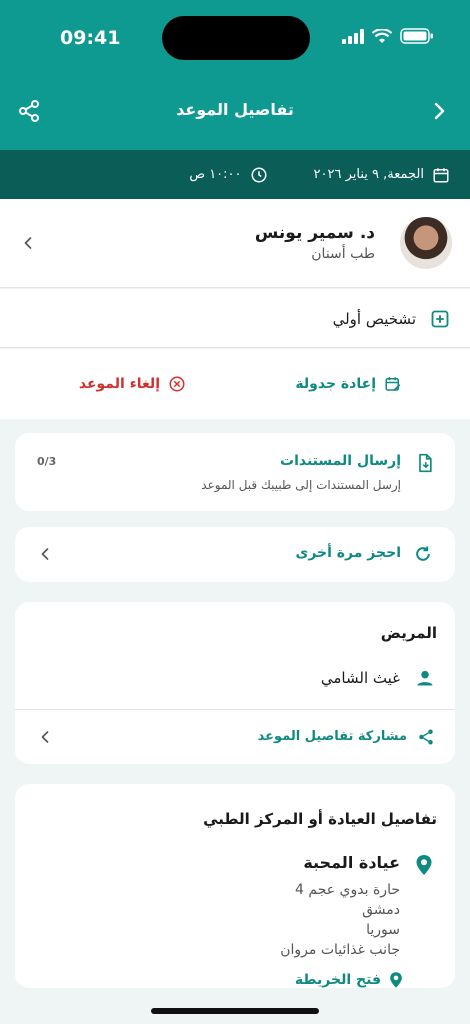 This screenshot has height=1024, width=470. Describe the element at coordinates (374, 319) in the screenshot. I see `diagnosis-label: تشخيص أولي` at that location.